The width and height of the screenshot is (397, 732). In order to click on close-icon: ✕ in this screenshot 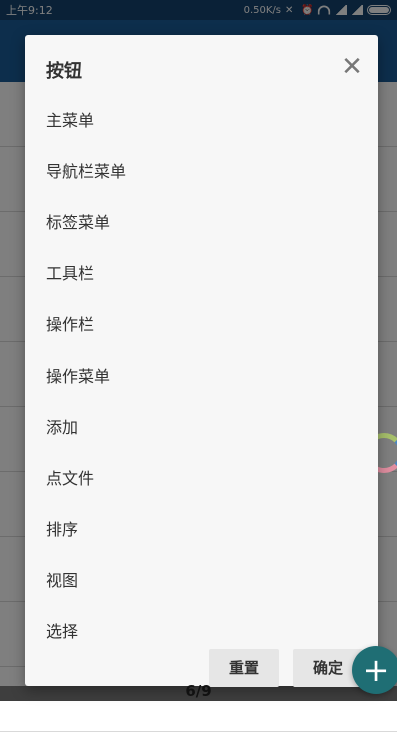, I will do `click(352, 67)`.